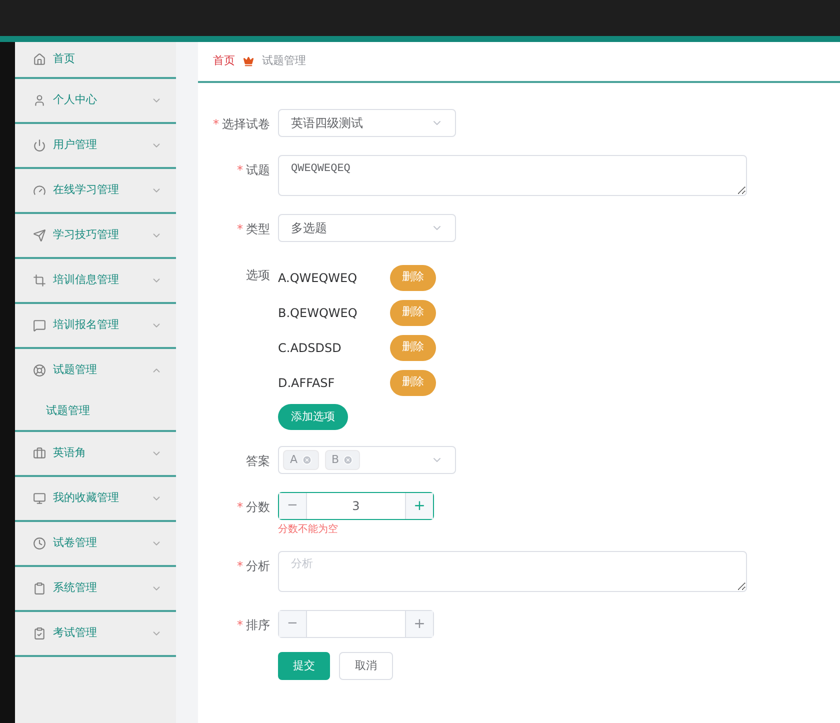  What do you see at coordinates (39, 453) in the screenshot?
I see `briefcase-icon` at bounding box center [39, 453].